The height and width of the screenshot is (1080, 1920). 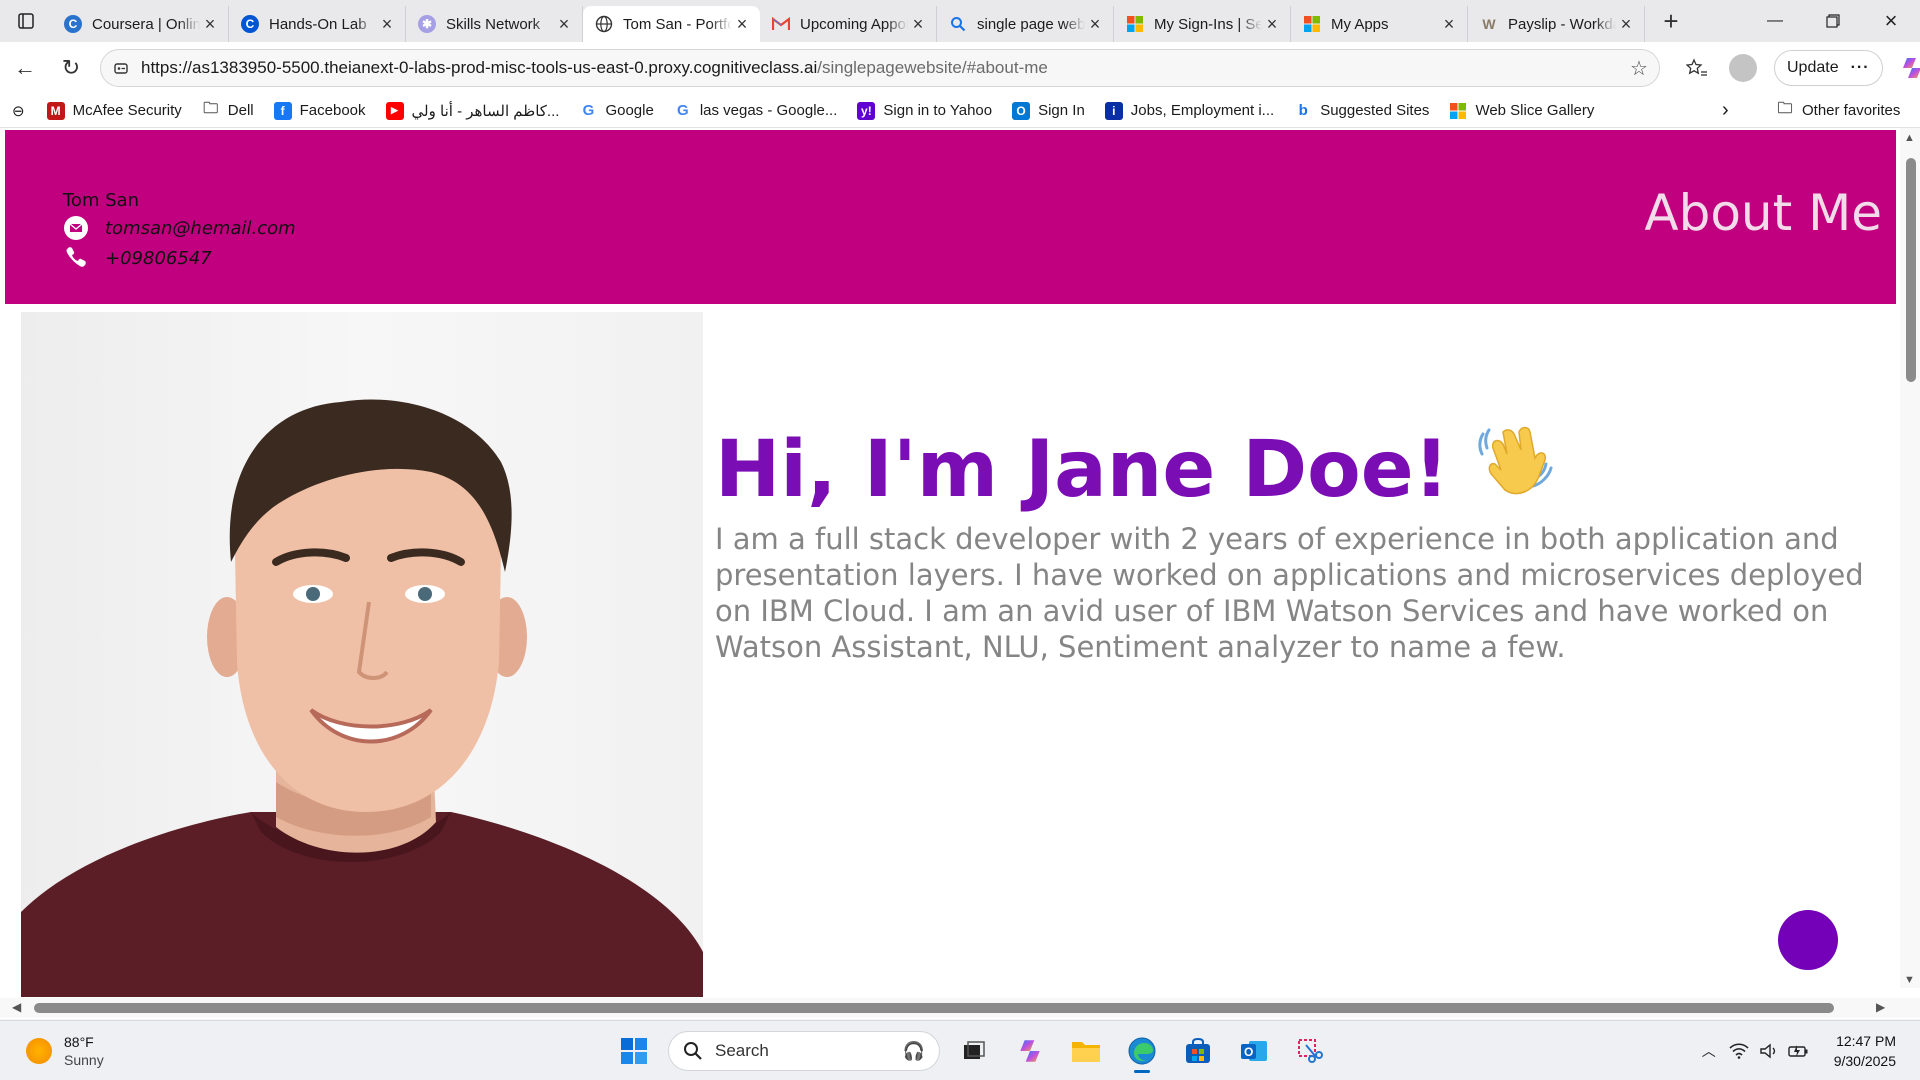 I want to click on site-info-icon, so click(x=121, y=68).